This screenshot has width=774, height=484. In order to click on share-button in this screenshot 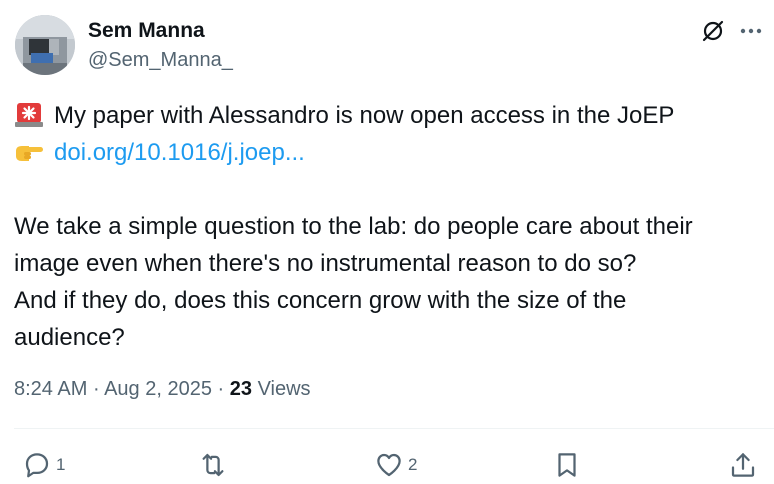, I will do `click(743, 465)`.